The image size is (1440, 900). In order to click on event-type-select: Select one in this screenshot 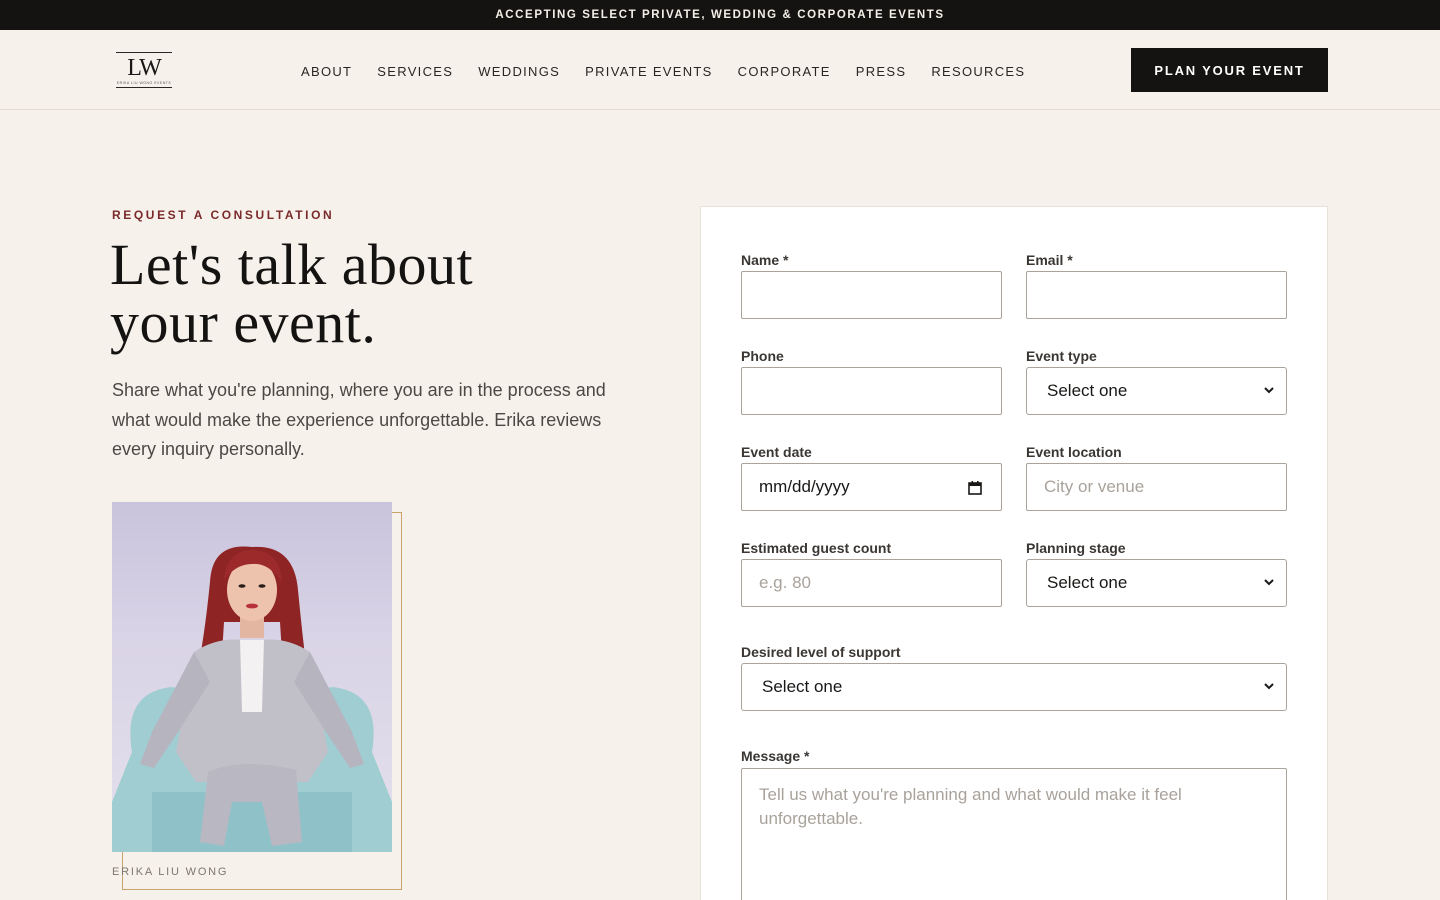, I will do `click(1156, 391)`.